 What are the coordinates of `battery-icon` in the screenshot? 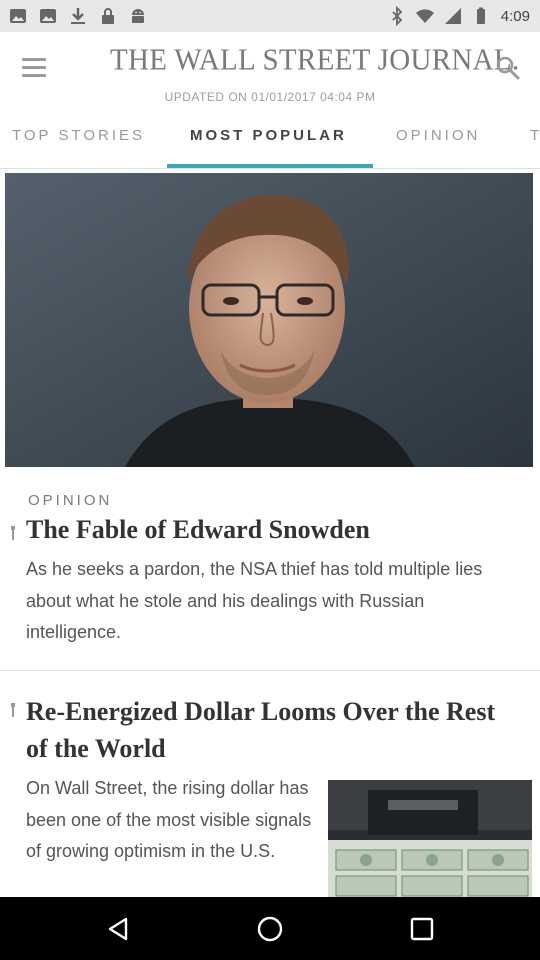 It's located at (480, 15).